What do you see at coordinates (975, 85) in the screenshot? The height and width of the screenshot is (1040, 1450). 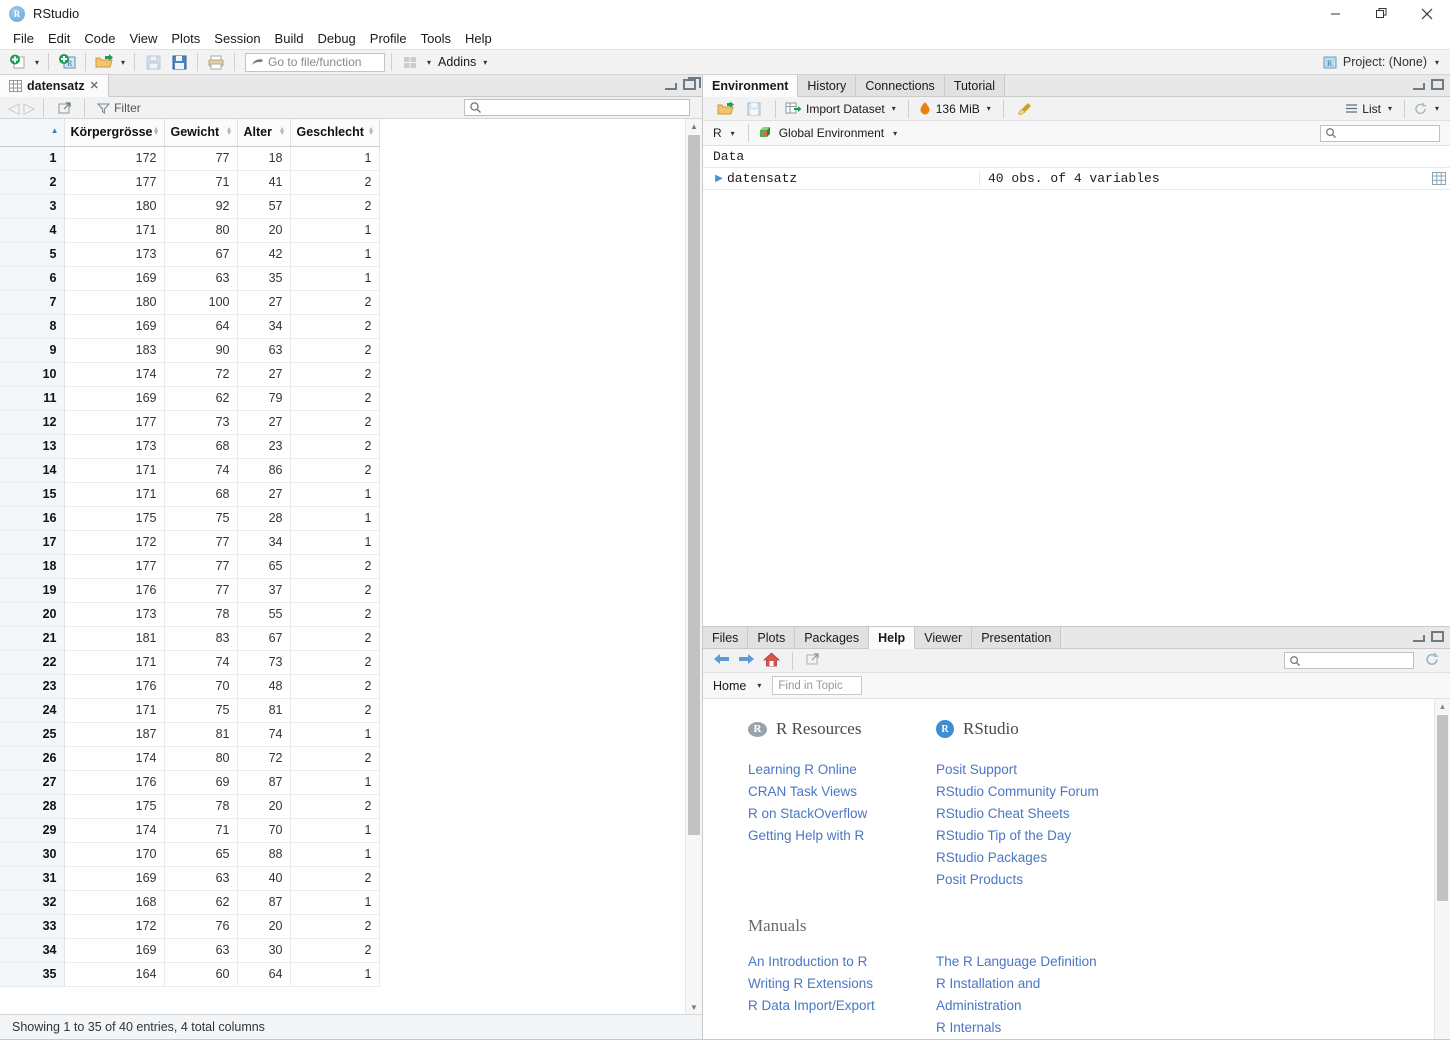 I see `tab-tutorial: Tutorial` at bounding box center [975, 85].